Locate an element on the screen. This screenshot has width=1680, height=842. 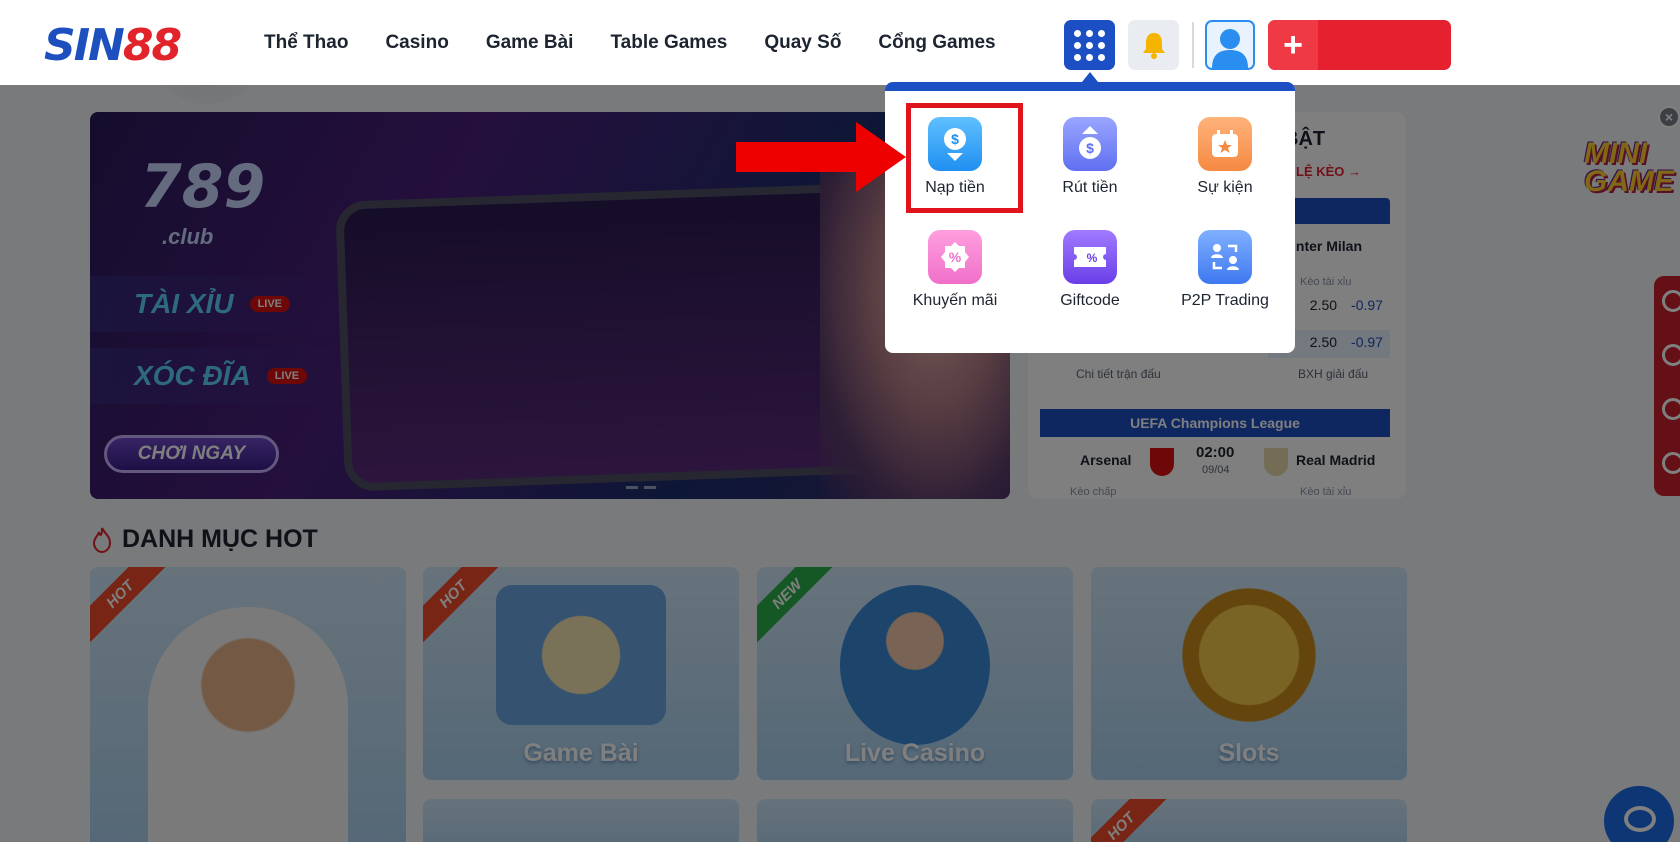
nav-table-games: Table Games is located at coordinates (668, 43).